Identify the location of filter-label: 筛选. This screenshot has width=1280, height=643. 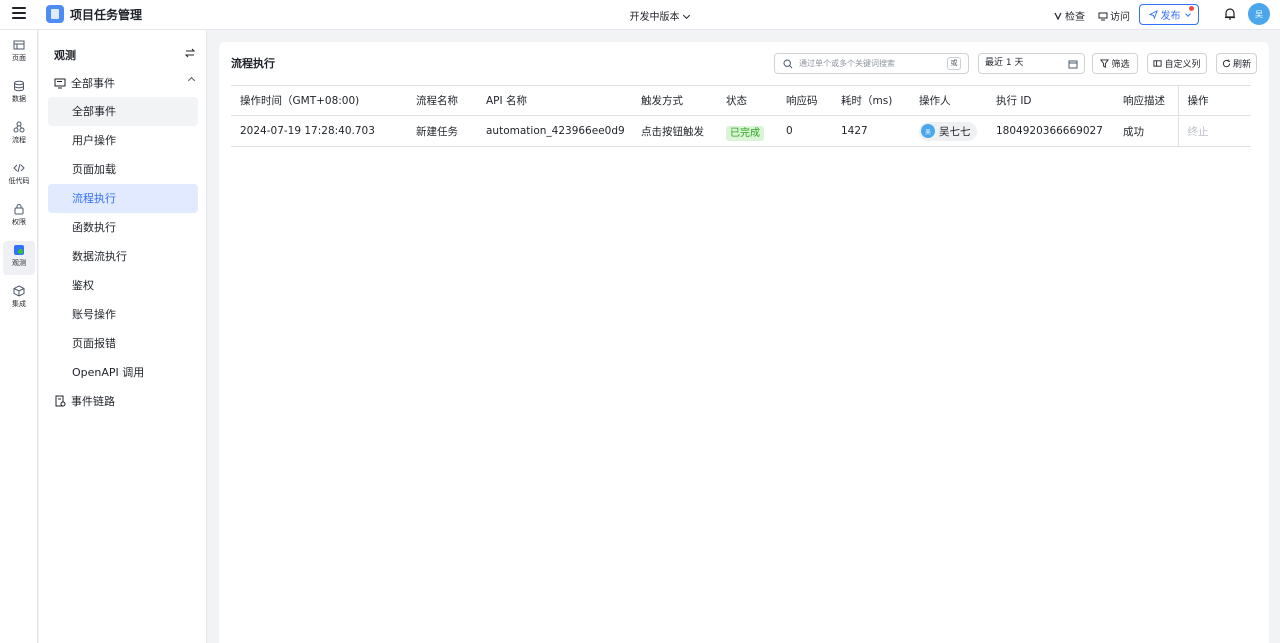
(1120, 65).